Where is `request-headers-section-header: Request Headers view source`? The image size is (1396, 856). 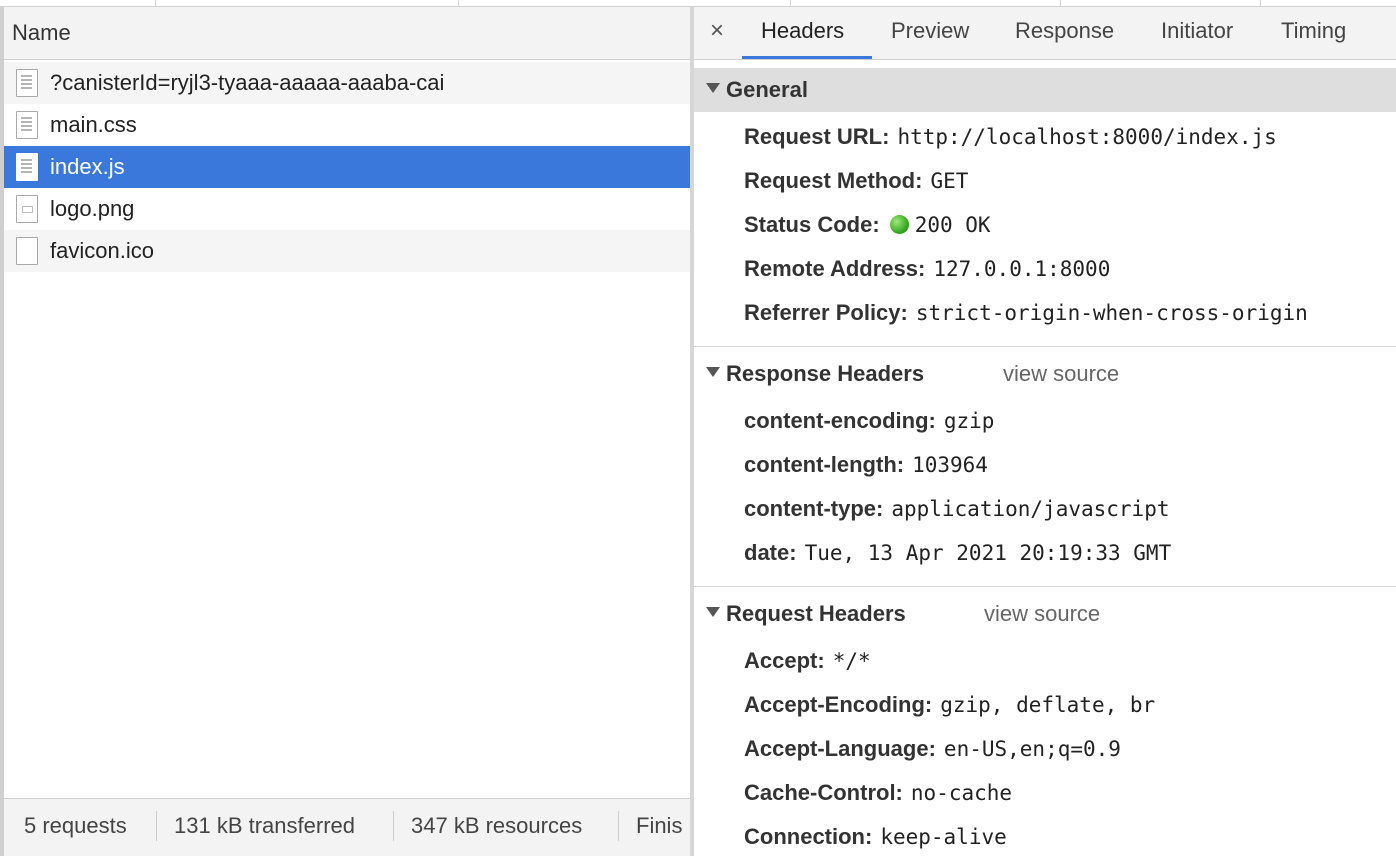
request-headers-section-header: Request Headers view source is located at coordinates (1045, 614).